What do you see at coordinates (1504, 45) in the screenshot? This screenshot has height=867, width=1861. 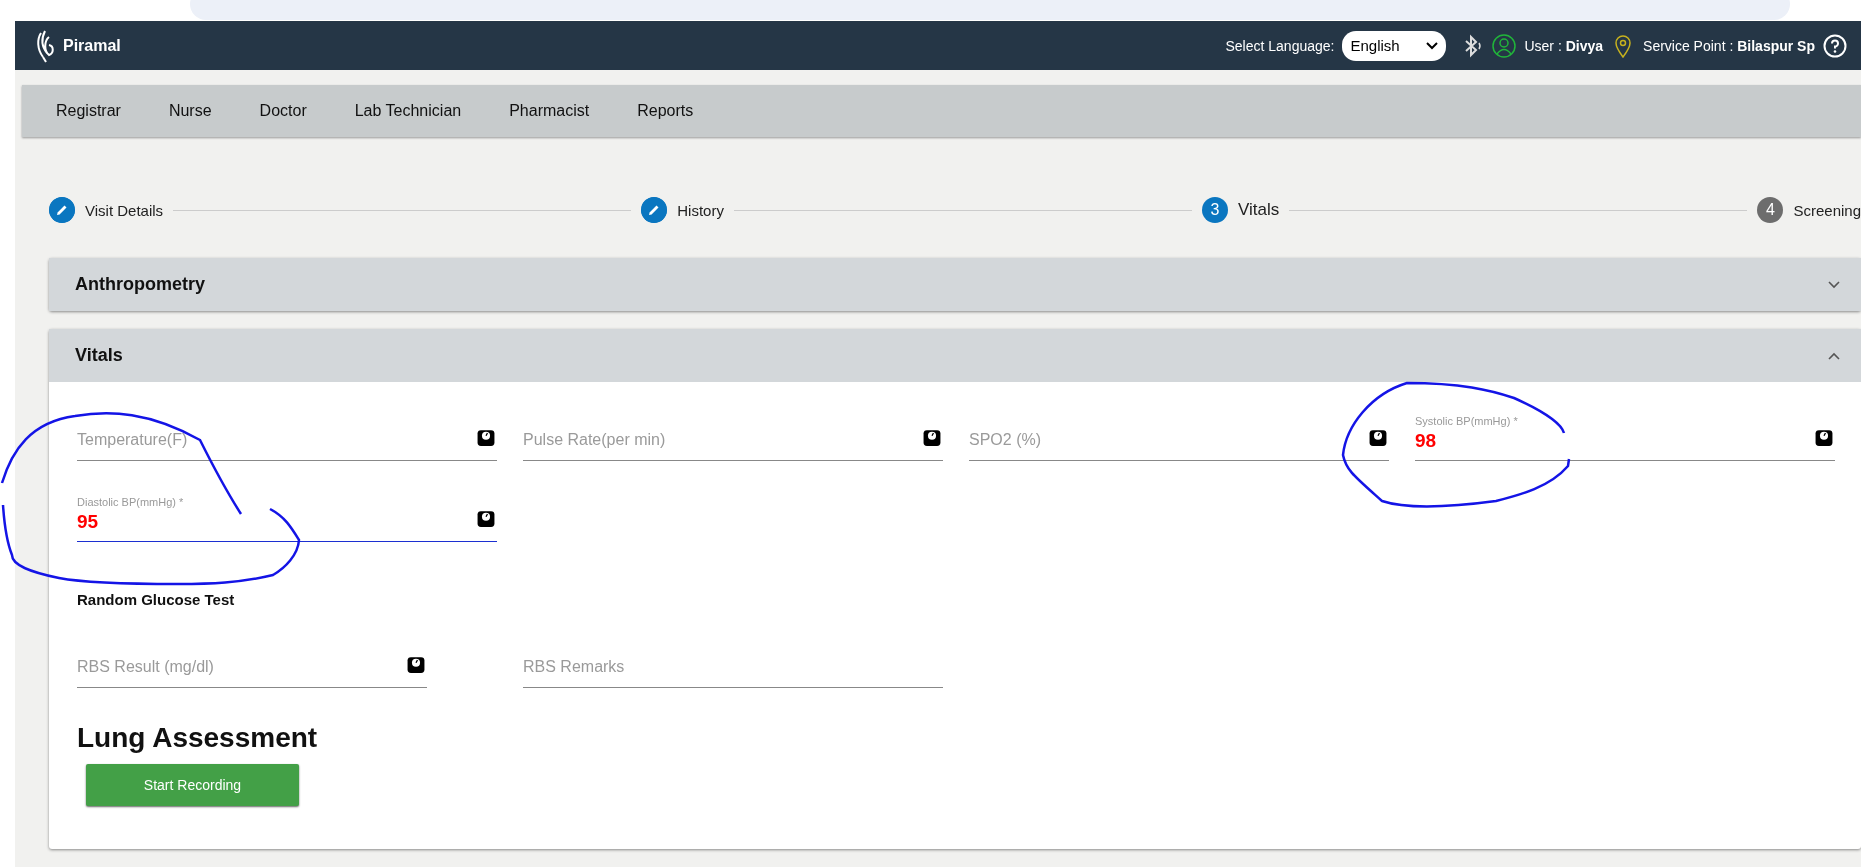 I see `user-icon` at bounding box center [1504, 45].